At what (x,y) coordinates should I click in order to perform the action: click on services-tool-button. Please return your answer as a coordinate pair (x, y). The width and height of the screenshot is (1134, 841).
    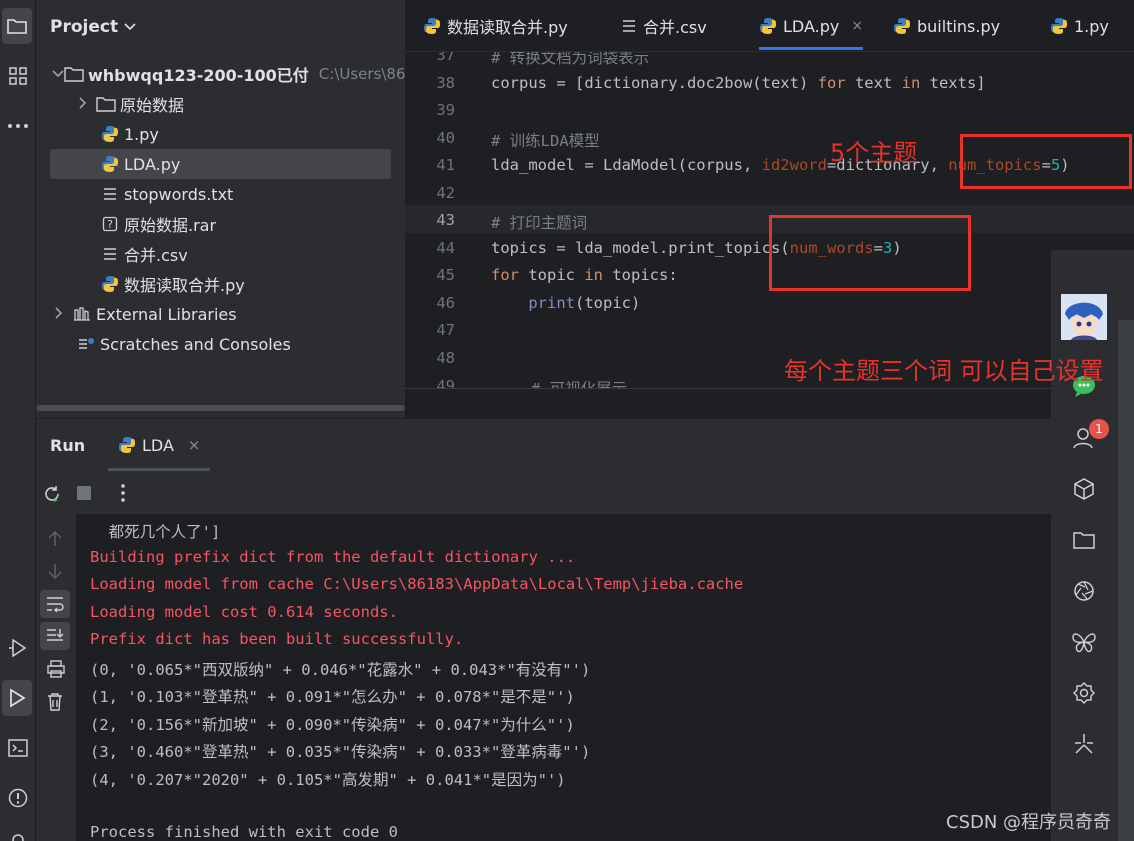
    Looking at the image, I should click on (18, 648).